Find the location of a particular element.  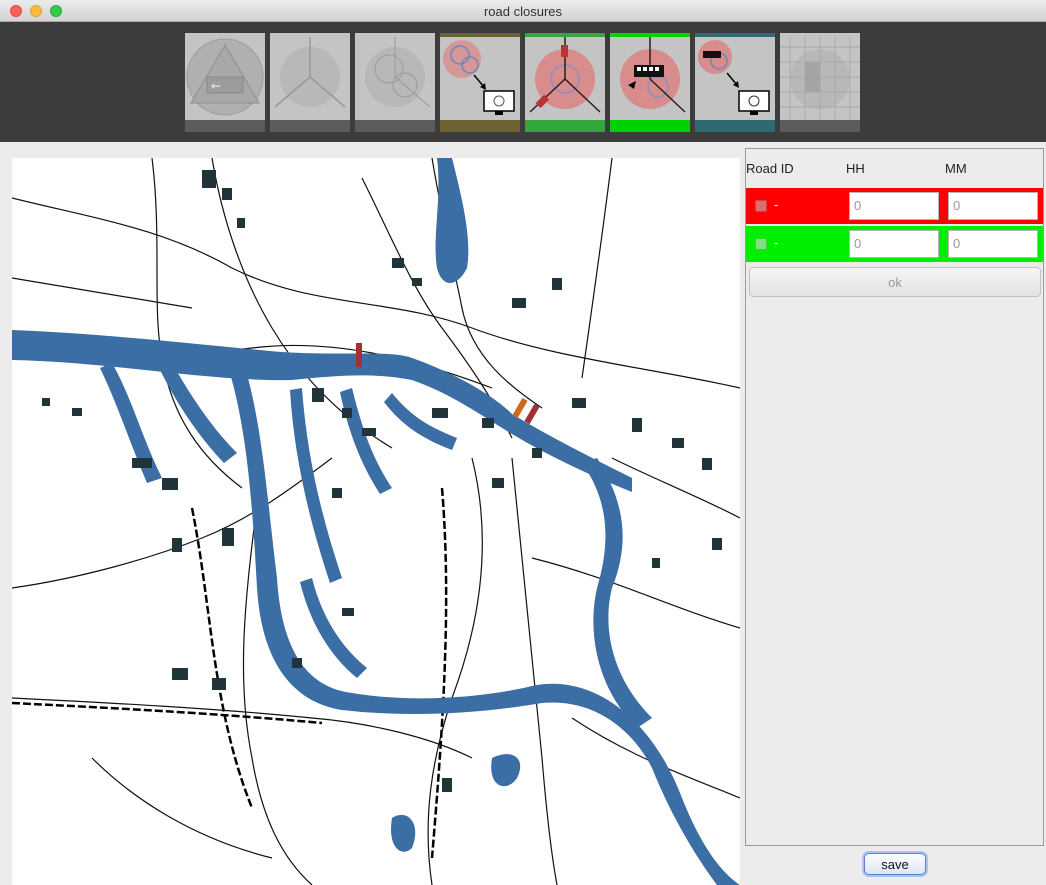

grid-icon is located at coordinates (820, 79).